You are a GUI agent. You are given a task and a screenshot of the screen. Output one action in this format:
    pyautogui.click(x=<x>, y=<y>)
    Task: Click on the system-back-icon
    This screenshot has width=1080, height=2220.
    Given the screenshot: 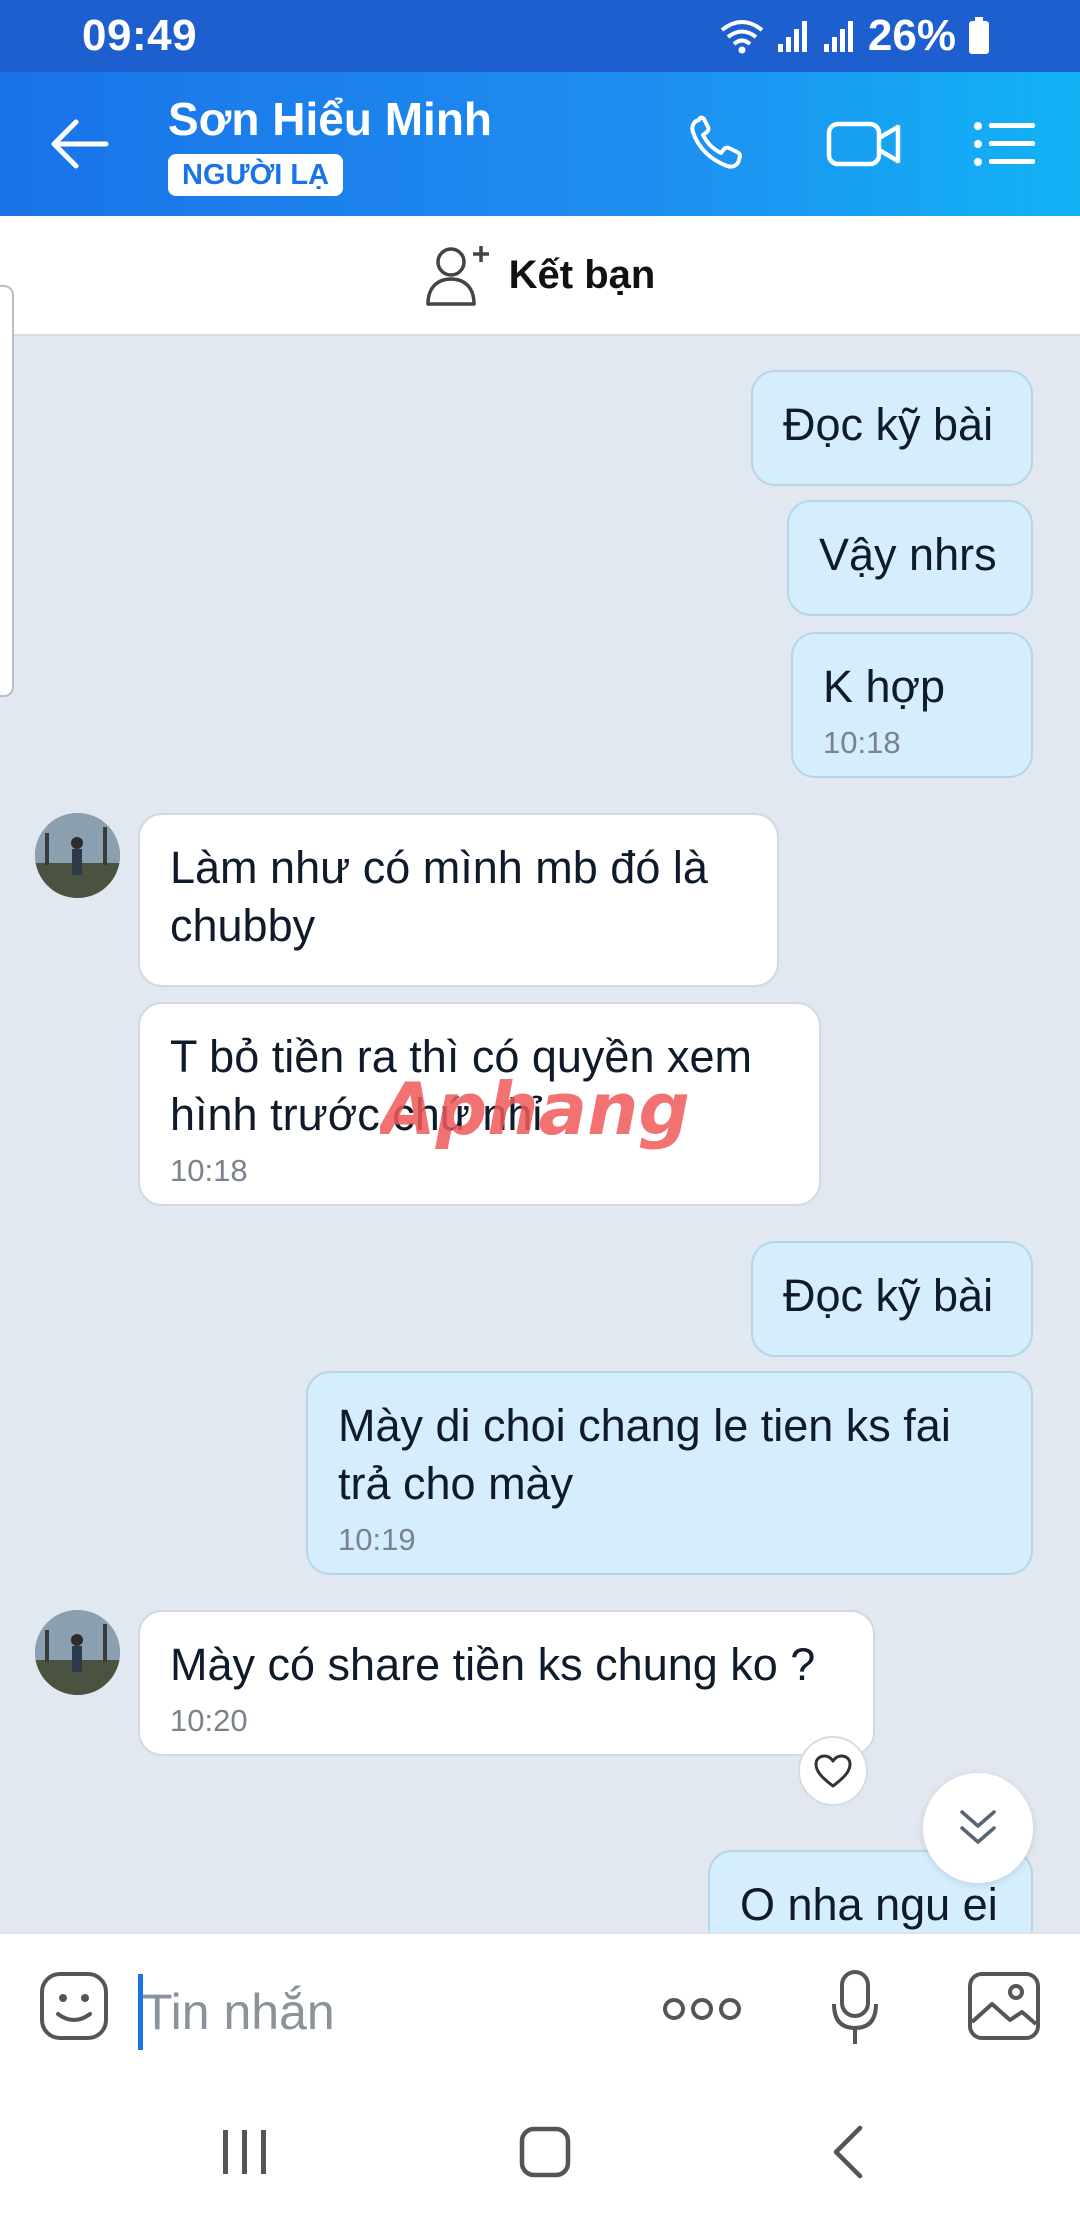 What is the action you would take?
    pyautogui.click(x=850, y=2152)
    